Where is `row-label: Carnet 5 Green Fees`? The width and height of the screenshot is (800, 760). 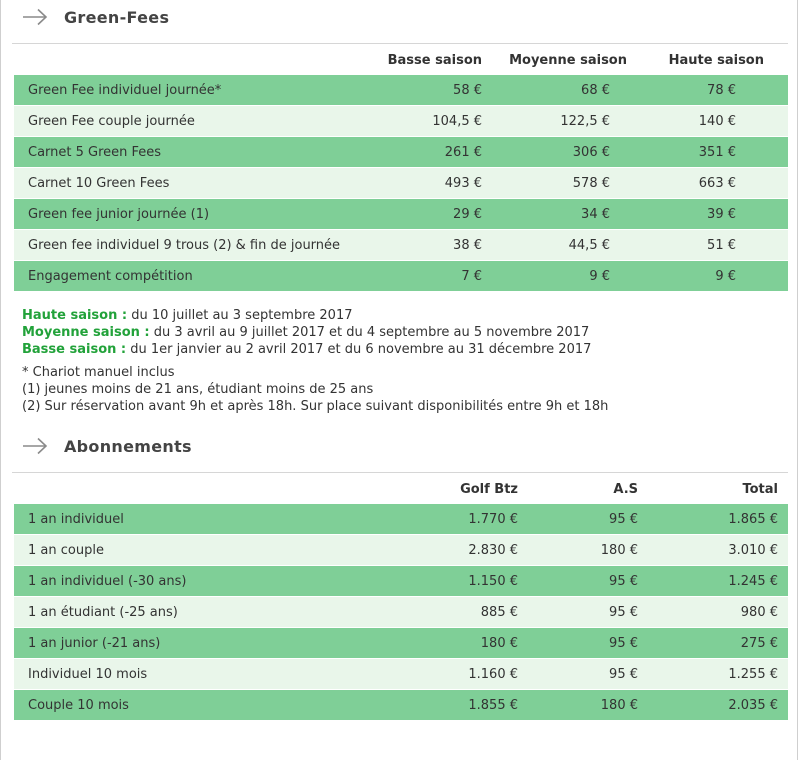
row-label: Carnet 5 Green Fees is located at coordinates (195, 152).